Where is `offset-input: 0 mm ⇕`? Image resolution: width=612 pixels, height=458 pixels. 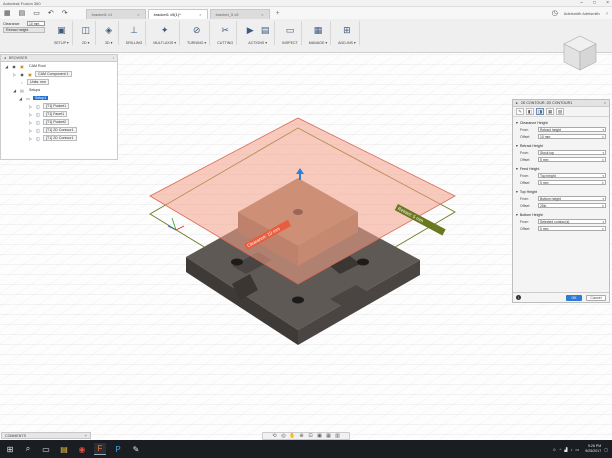
offset-input: 0 mm ⇕ is located at coordinates (572, 228).